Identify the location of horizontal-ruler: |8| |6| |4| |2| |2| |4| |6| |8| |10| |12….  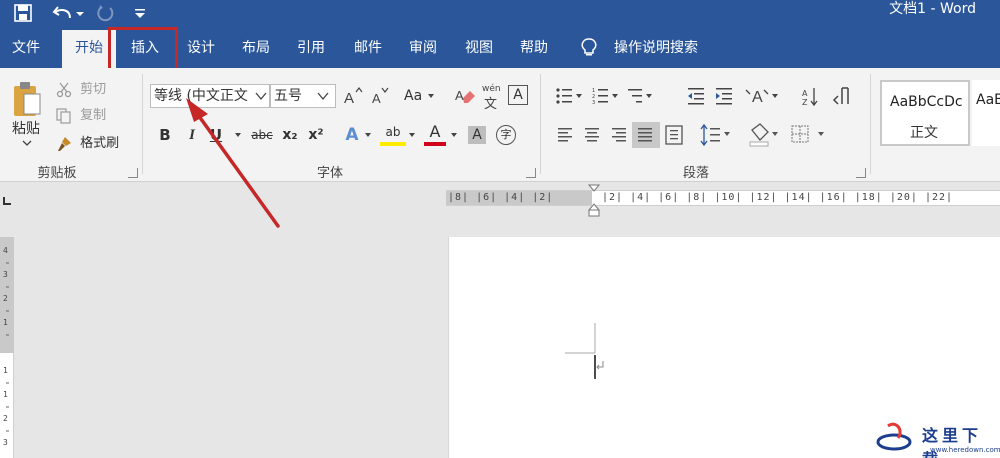
(723, 198).